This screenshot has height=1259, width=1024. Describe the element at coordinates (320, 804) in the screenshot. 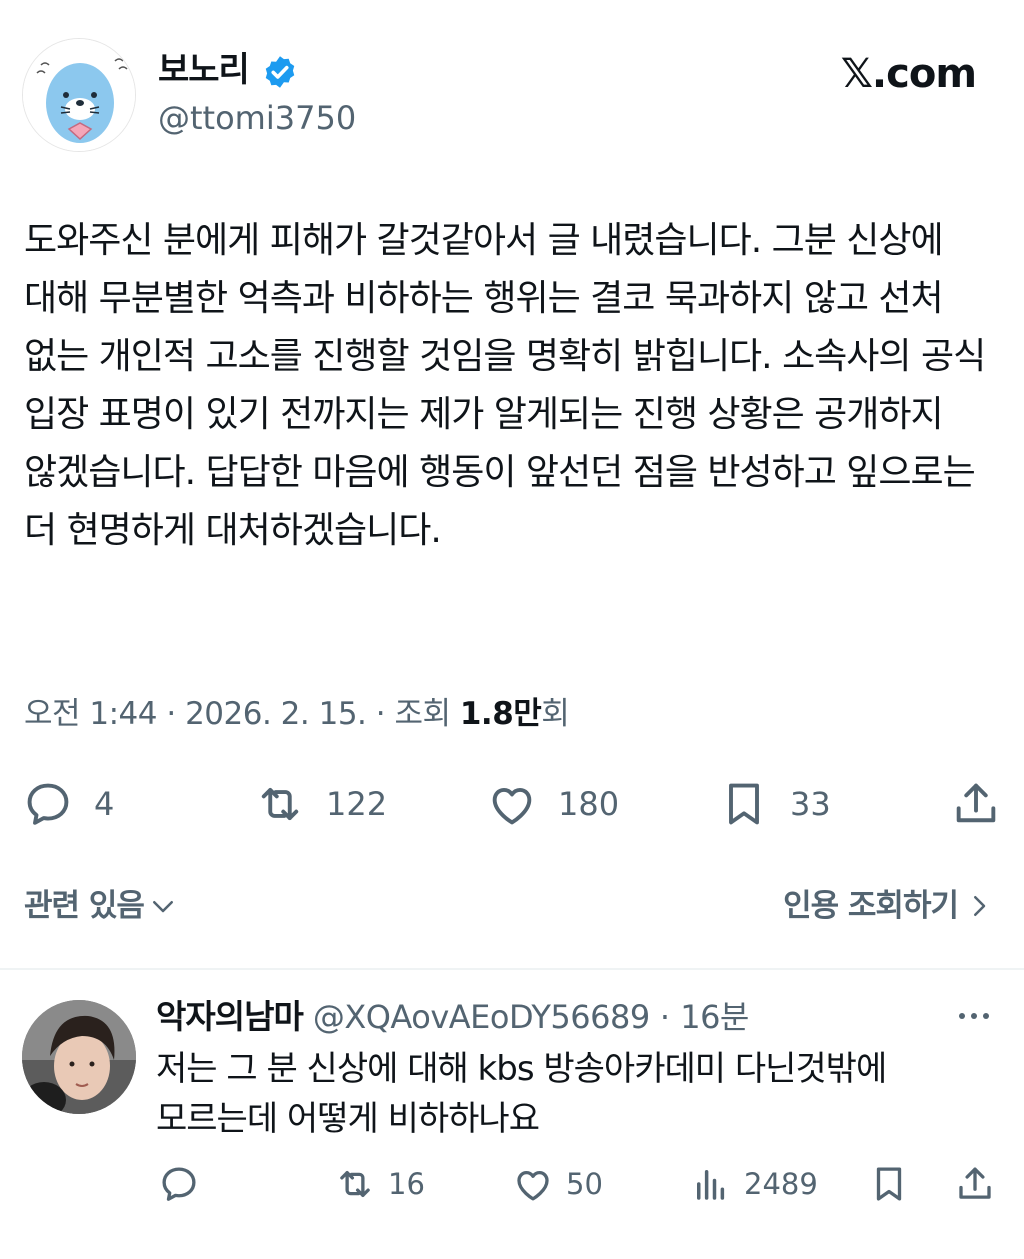

I see `retweet-button: 122` at that location.